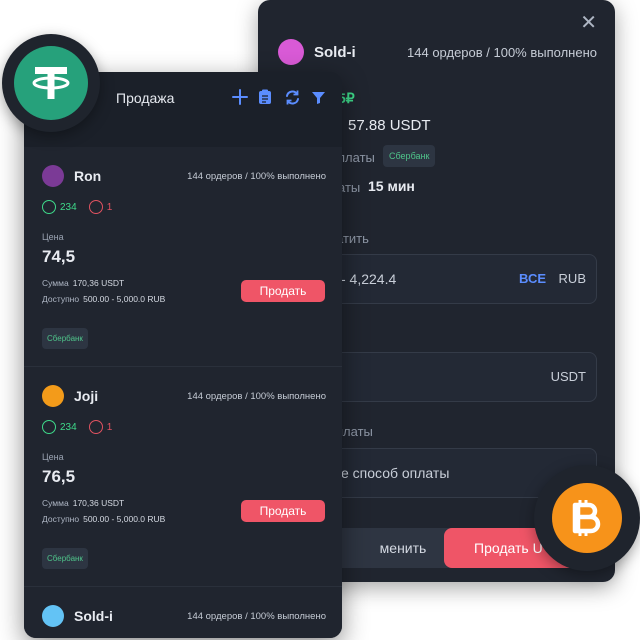 This screenshot has height=640, width=640. I want to click on time-value: 15 мин, so click(391, 186).